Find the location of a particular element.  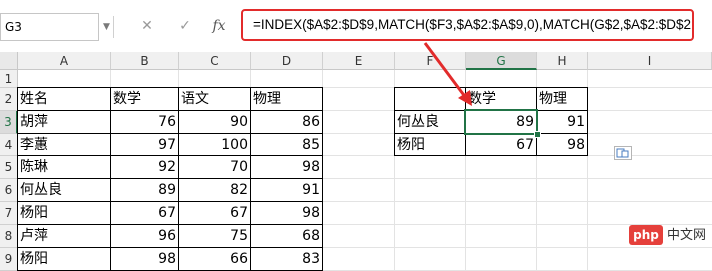

table1-cell: 98 is located at coordinates (145, 259).